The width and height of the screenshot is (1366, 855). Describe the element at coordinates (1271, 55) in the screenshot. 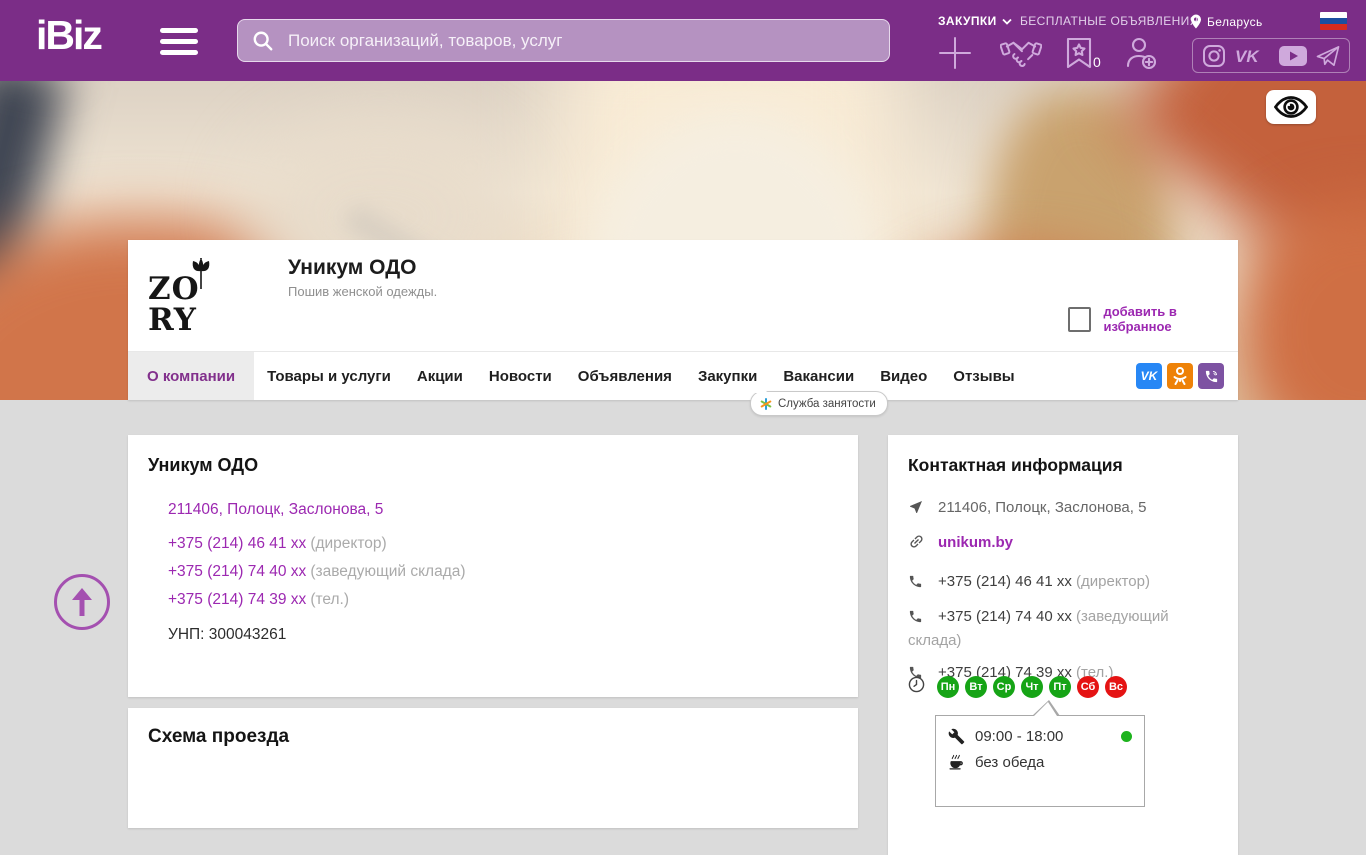

I see `header-social-links: VK` at that location.